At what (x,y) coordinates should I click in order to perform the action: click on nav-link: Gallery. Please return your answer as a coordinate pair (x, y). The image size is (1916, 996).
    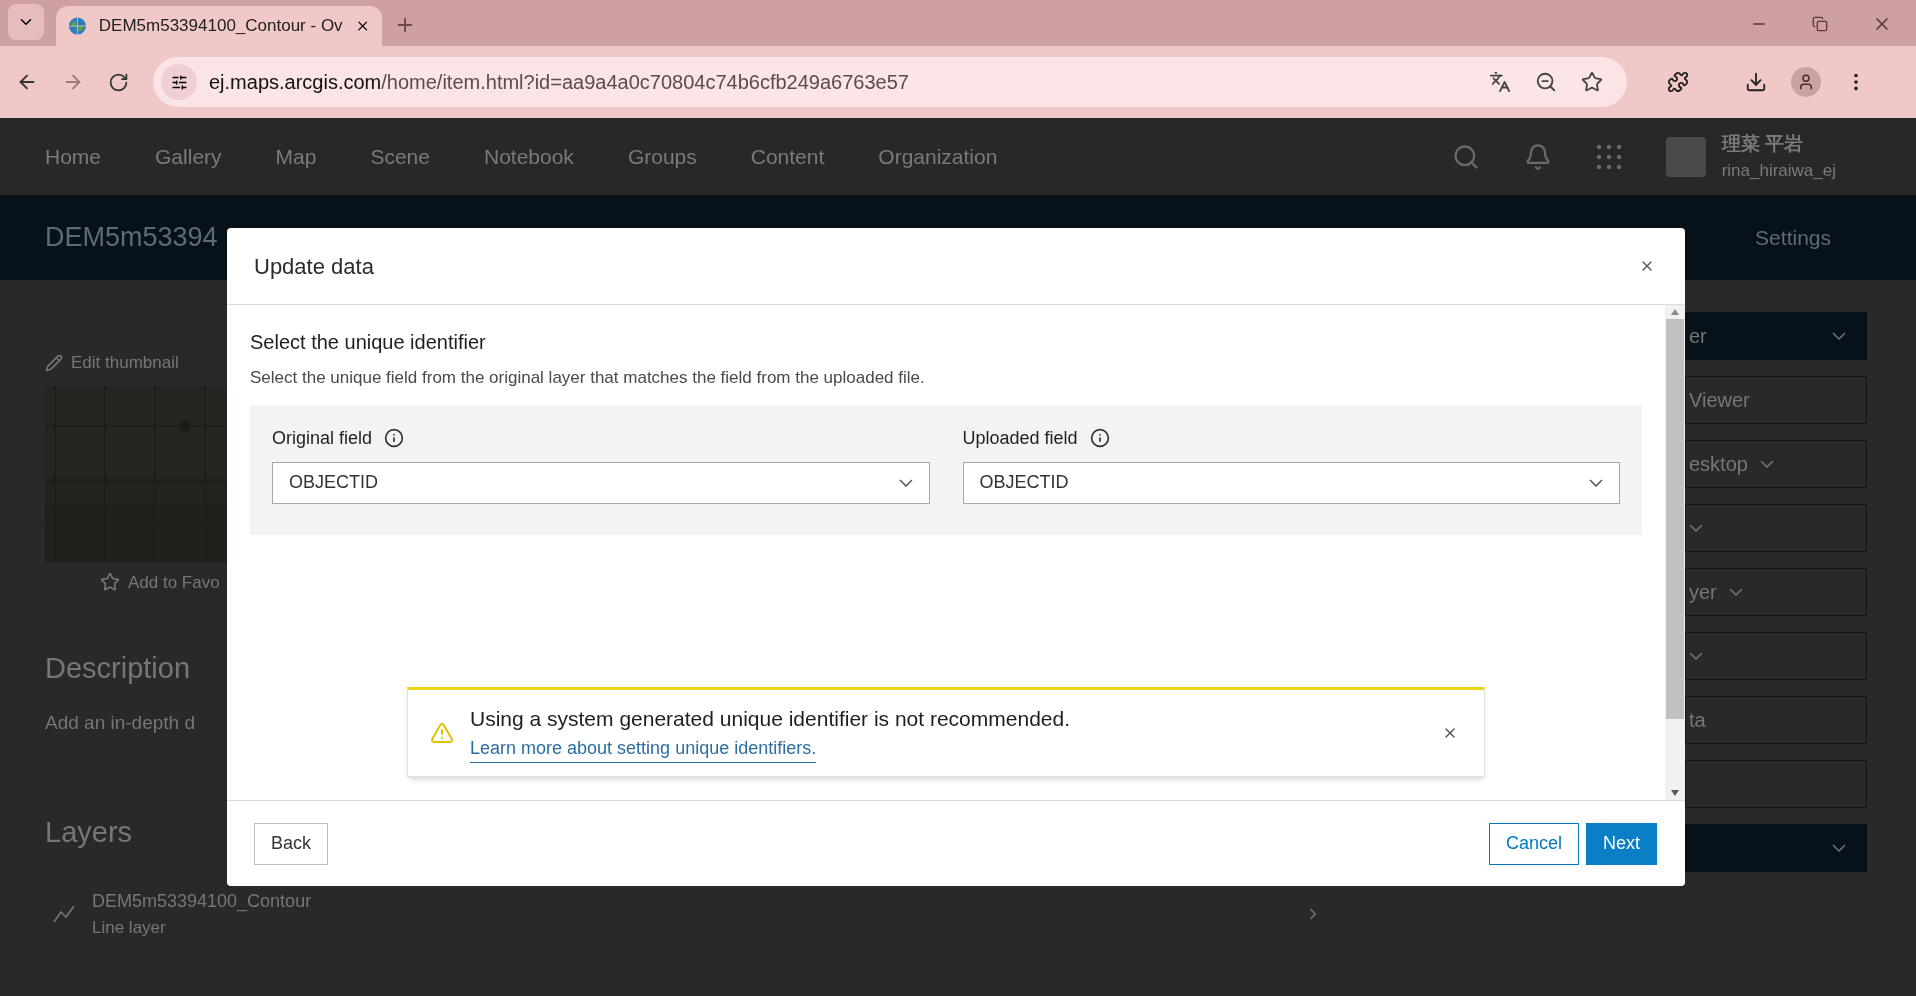
    Looking at the image, I should click on (188, 156).